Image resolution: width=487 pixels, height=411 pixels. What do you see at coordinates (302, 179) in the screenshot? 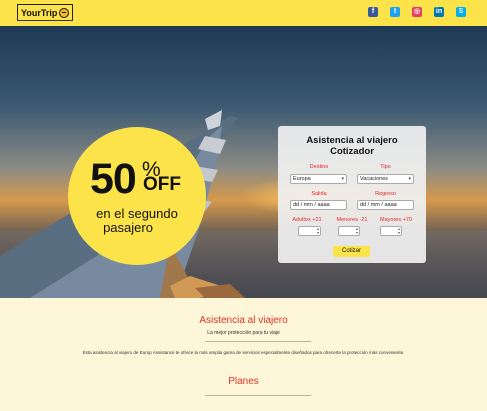
I see `destino-value: Europa` at bounding box center [302, 179].